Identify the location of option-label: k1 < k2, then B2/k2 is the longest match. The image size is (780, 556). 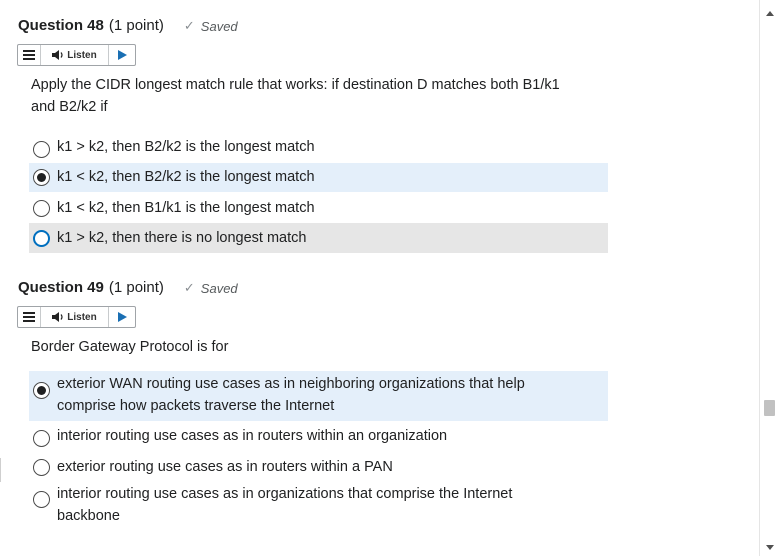
(186, 177).